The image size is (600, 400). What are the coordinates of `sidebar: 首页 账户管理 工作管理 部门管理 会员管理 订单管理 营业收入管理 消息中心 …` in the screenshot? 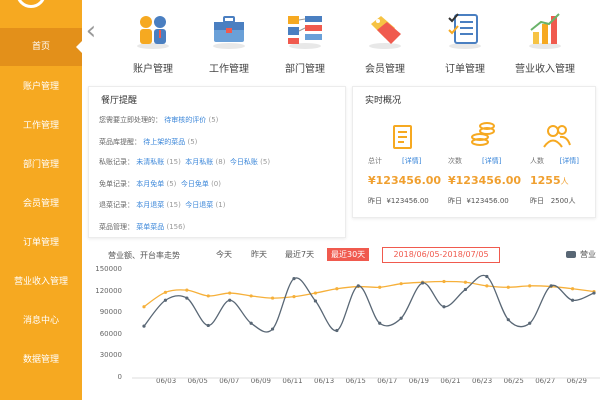 It's located at (41, 200).